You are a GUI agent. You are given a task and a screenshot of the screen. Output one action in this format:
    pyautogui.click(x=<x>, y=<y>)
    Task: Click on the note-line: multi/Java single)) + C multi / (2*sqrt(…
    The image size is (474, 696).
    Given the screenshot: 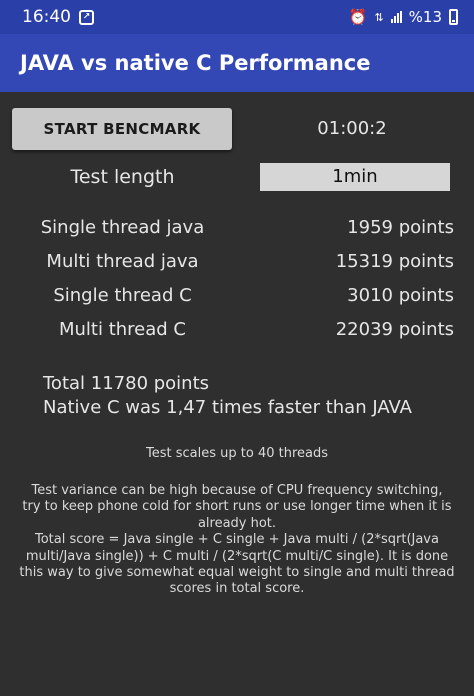 What is the action you would take?
    pyautogui.click(x=237, y=556)
    